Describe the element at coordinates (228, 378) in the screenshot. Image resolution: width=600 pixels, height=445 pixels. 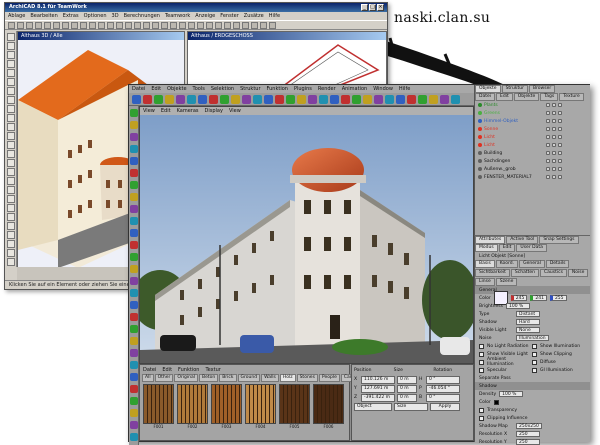
I see `material-tab: Brick` at that location.